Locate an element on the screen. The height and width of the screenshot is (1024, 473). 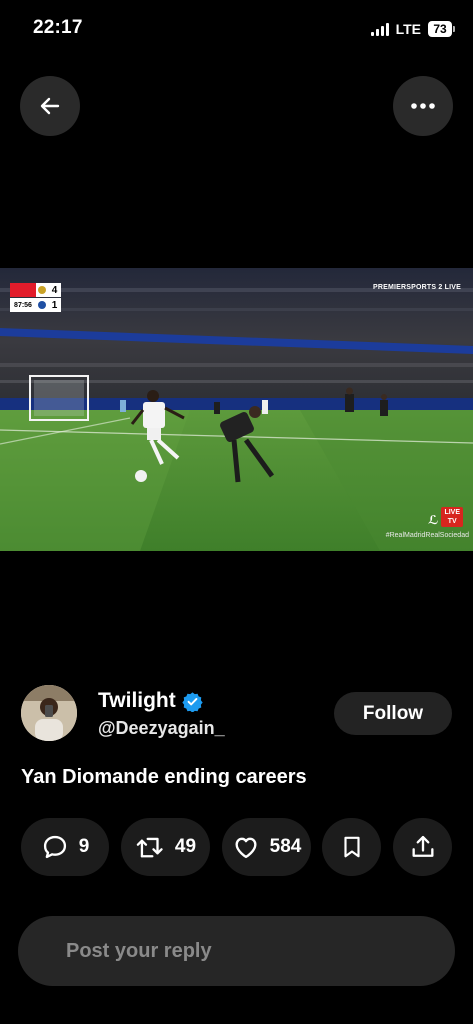
scoreboard: 4 87:56 1 is located at coordinates (35, 297).